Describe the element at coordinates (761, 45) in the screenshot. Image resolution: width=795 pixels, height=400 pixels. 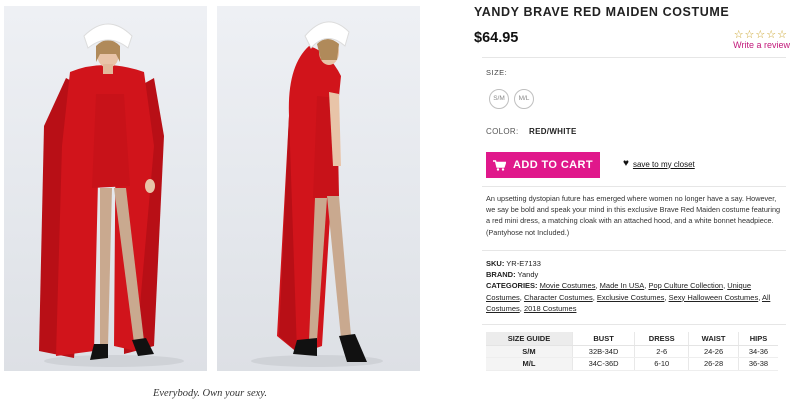
I see `write-review-link: Write a review` at that location.